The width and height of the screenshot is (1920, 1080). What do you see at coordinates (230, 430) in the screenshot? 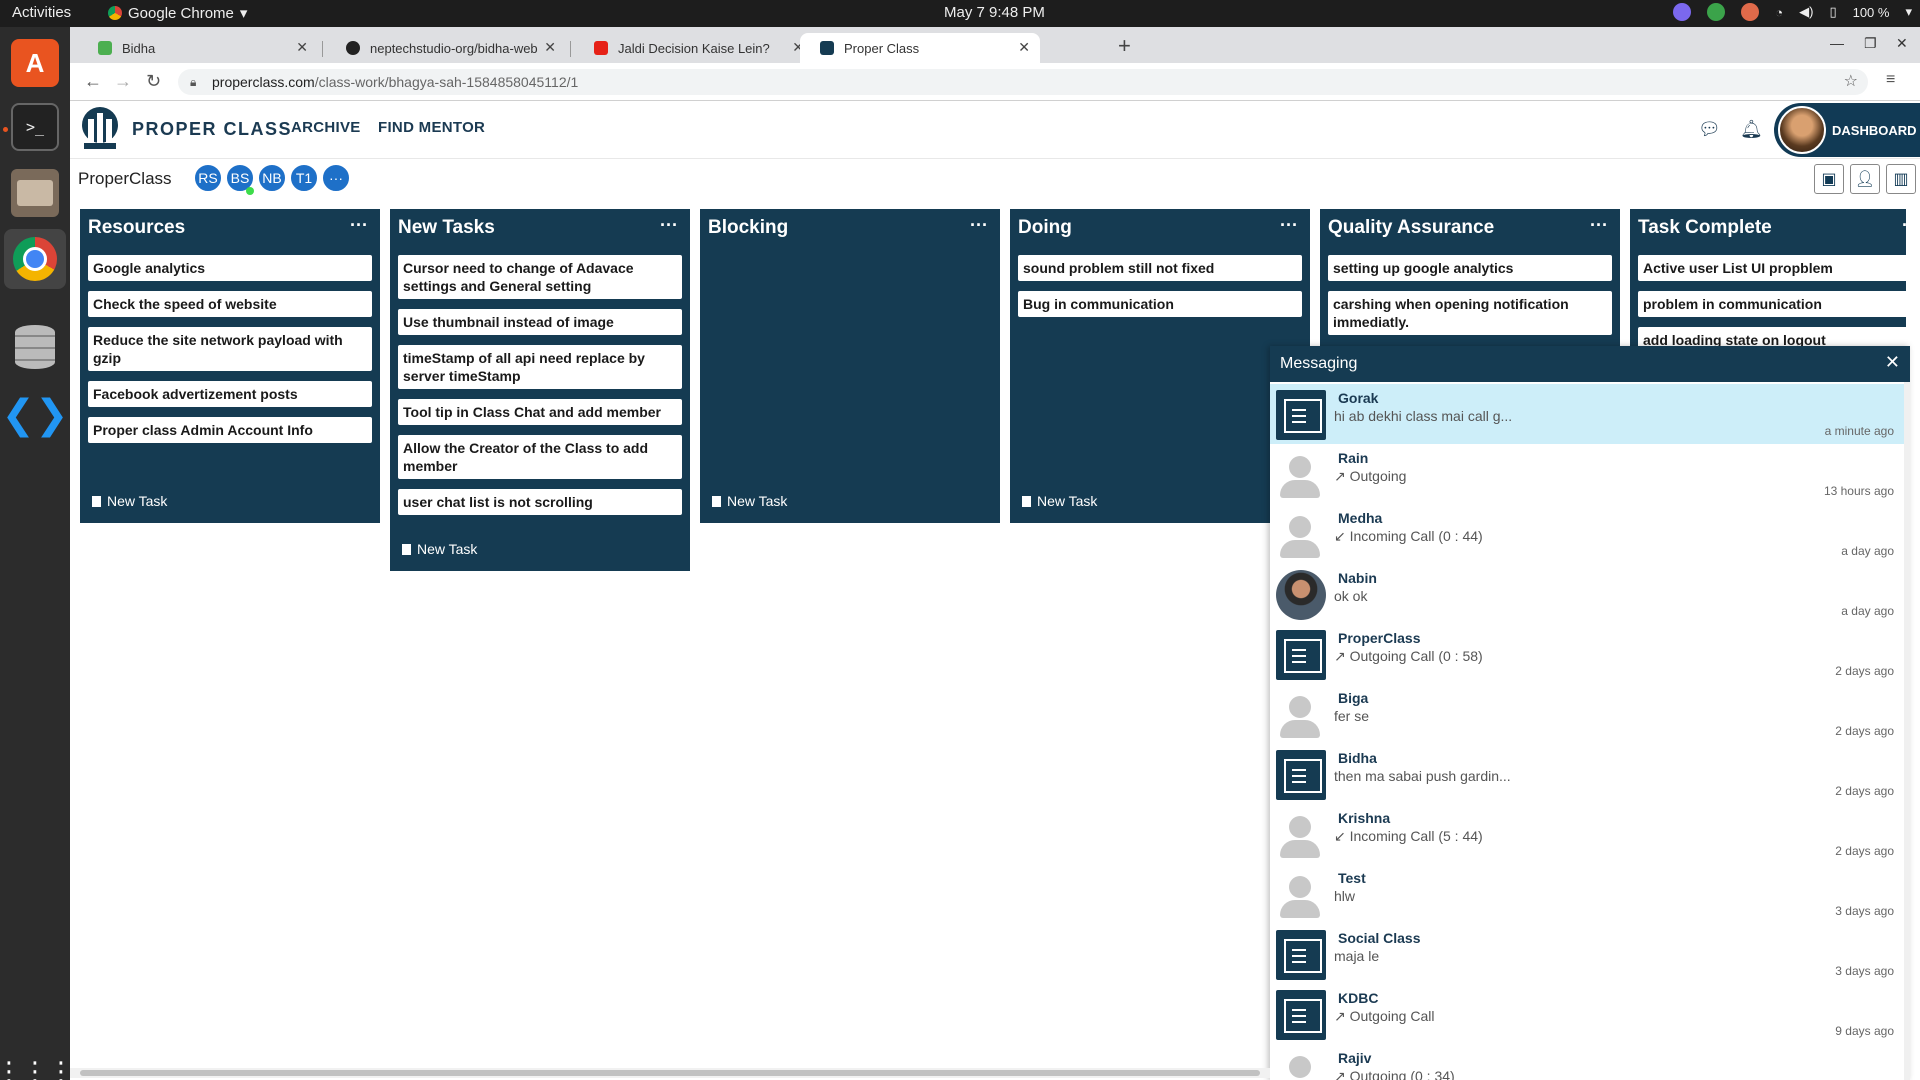
I see `task-card: Proper class Admin Account Info` at bounding box center [230, 430].